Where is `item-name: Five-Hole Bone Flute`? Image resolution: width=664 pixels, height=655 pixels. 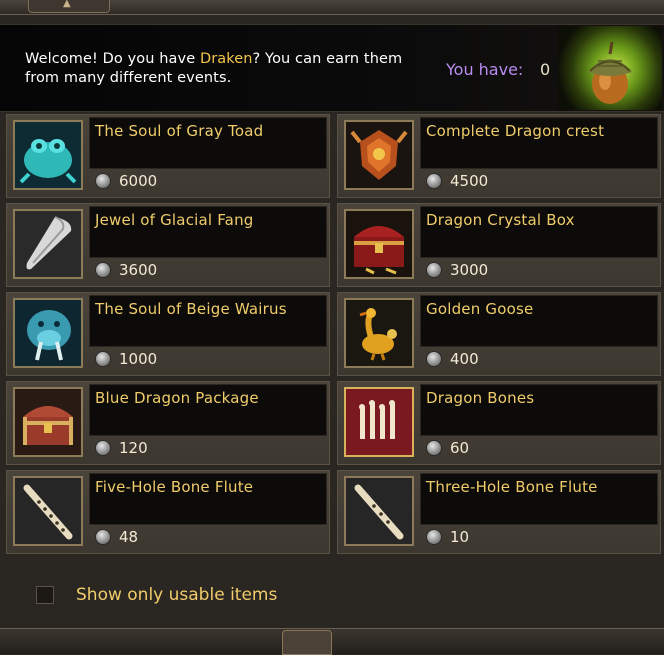 item-name: Five-Hole Bone Flute is located at coordinates (174, 487).